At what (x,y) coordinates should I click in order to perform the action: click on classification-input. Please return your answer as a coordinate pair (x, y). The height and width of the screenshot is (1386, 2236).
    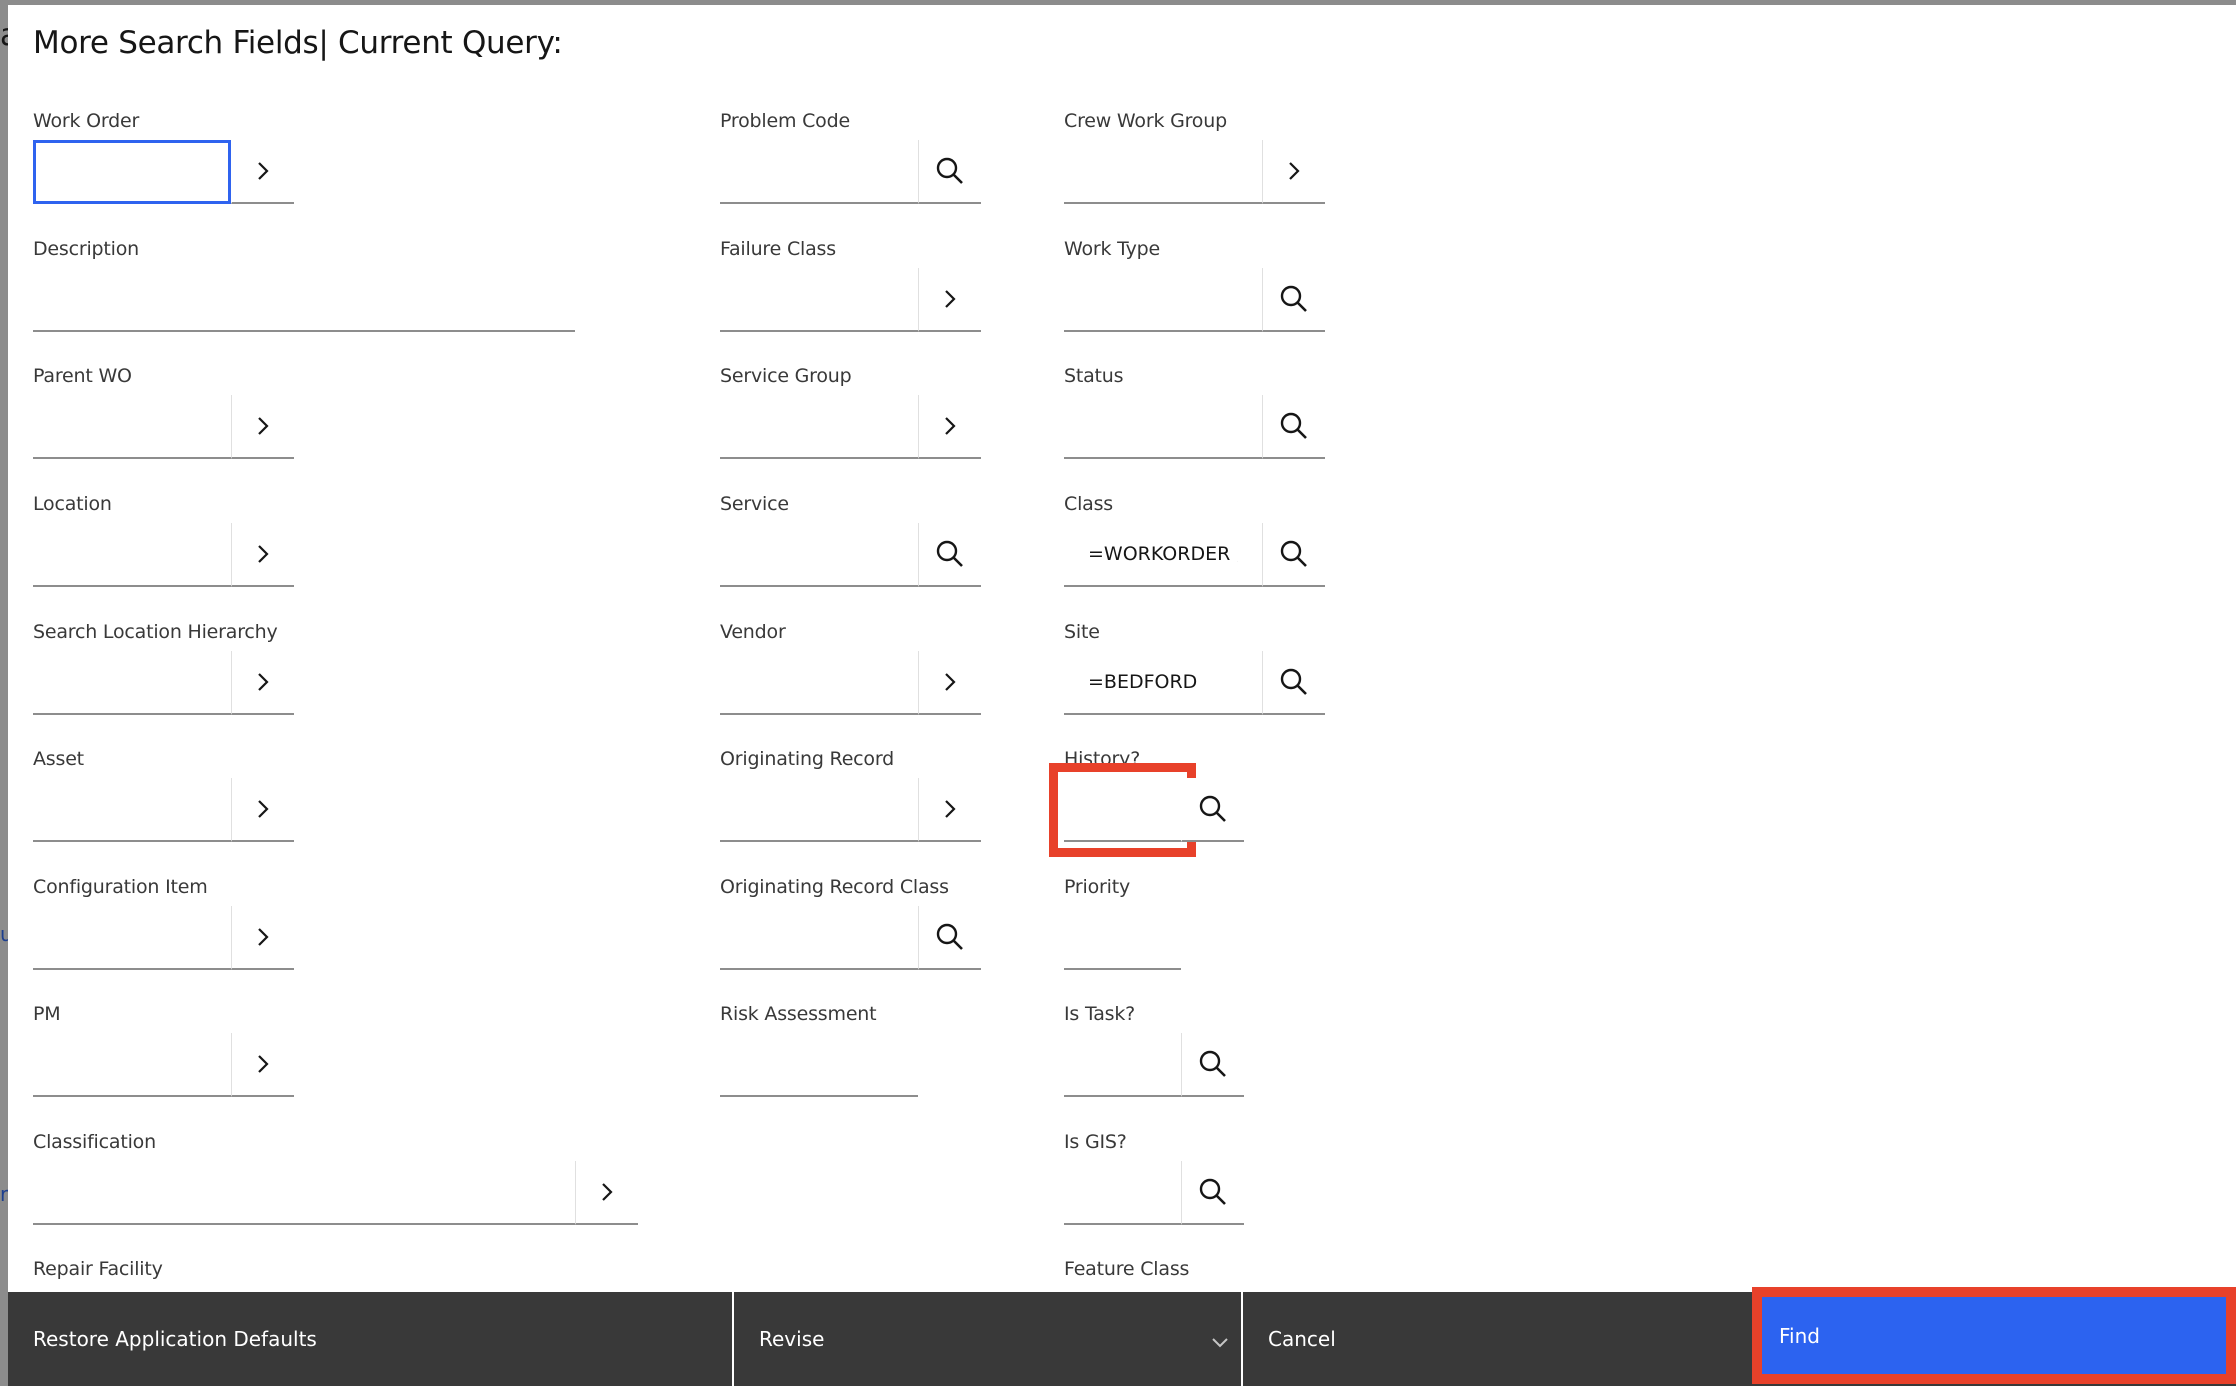
    Looking at the image, I should click on (304, 1193).